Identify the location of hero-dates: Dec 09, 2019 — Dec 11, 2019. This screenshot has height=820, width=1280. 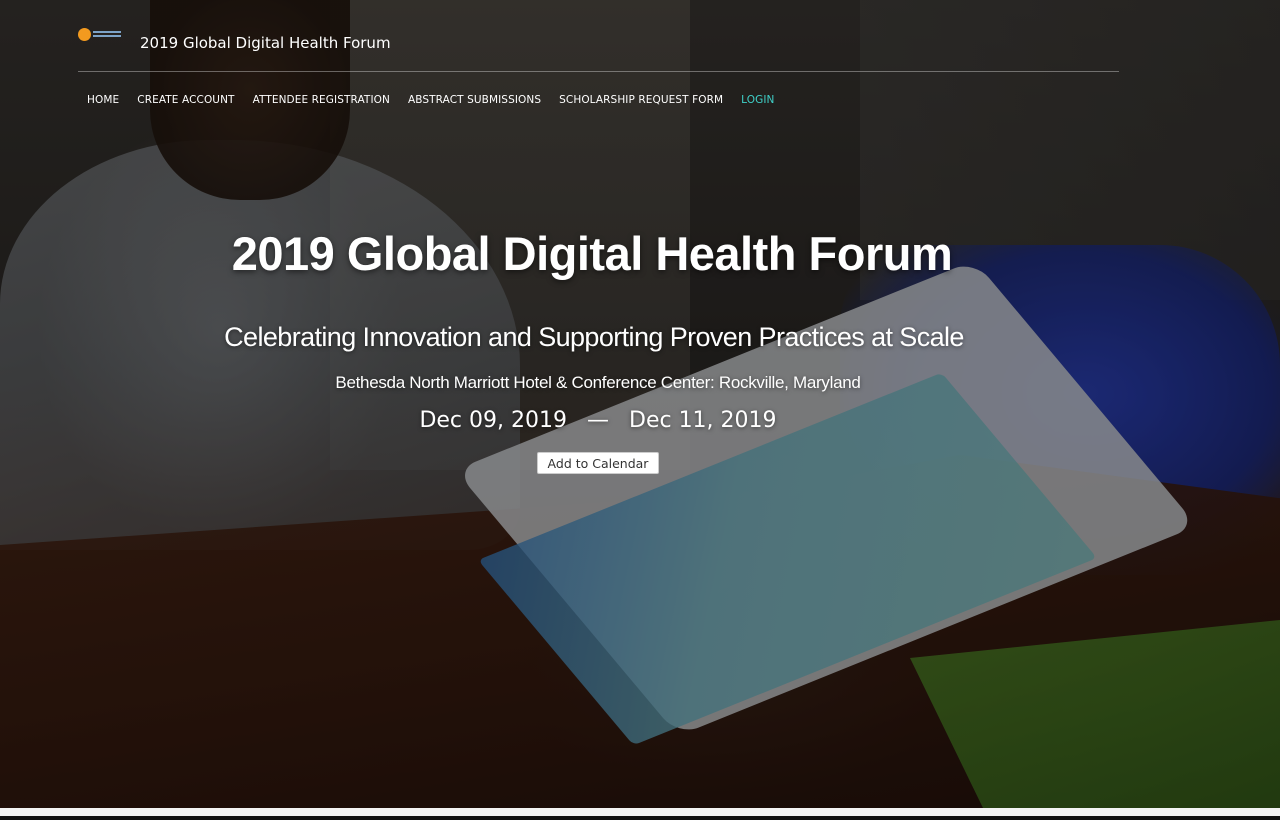
(598, 420).